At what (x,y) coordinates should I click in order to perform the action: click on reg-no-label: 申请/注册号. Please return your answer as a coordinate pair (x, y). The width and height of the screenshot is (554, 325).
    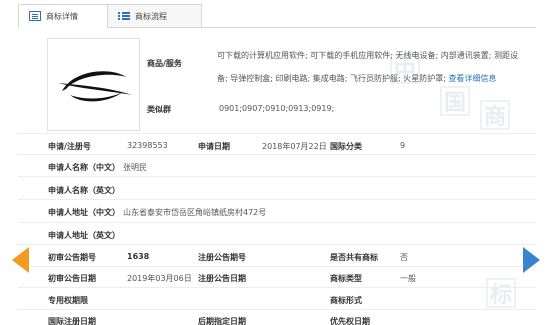
    Looking at the image, I should click on (69, 146).